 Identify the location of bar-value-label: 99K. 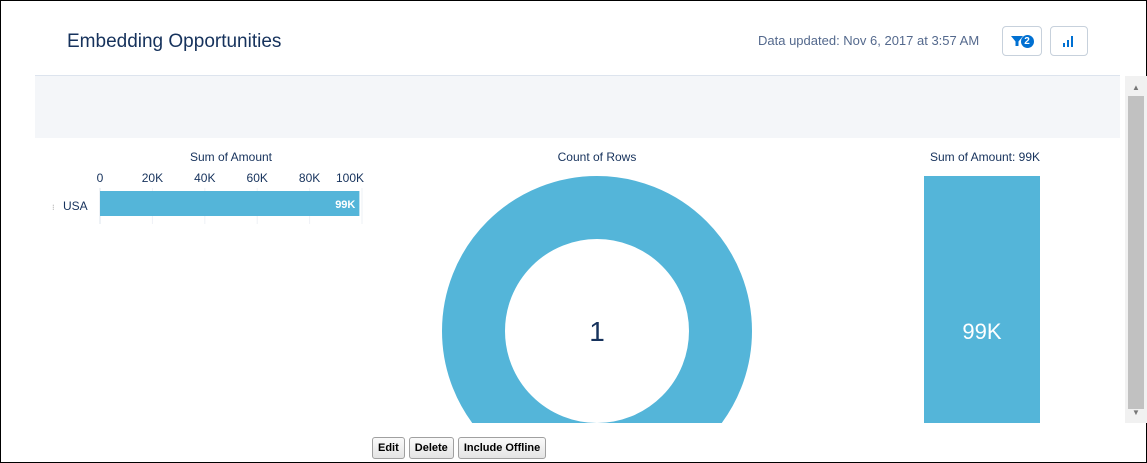
(345, 205).